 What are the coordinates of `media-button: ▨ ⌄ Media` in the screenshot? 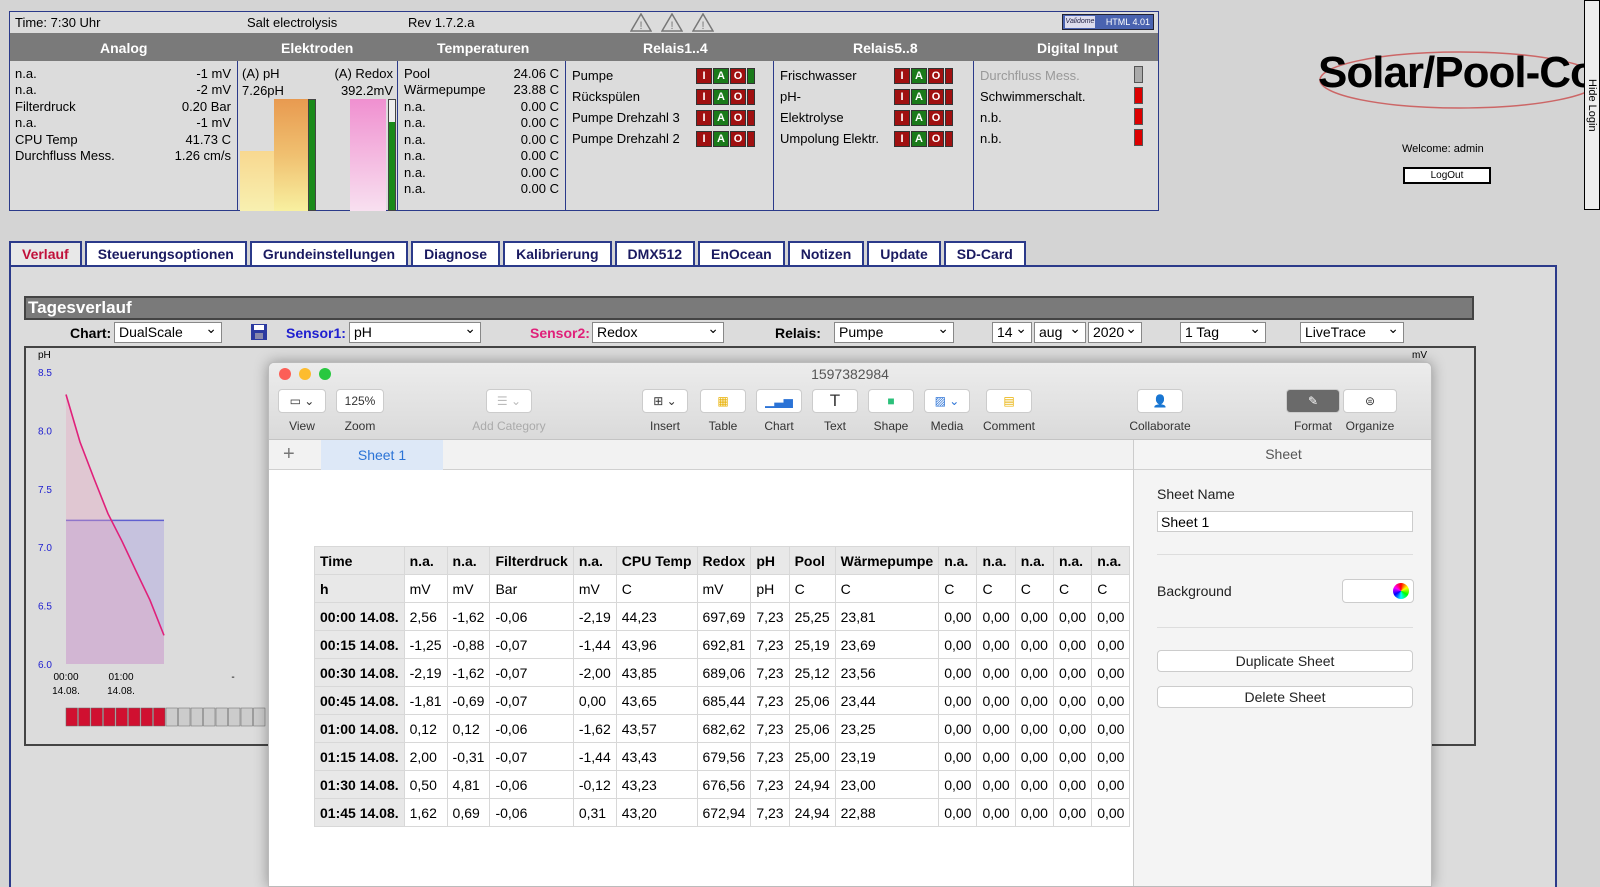 It's located at (947, 411).